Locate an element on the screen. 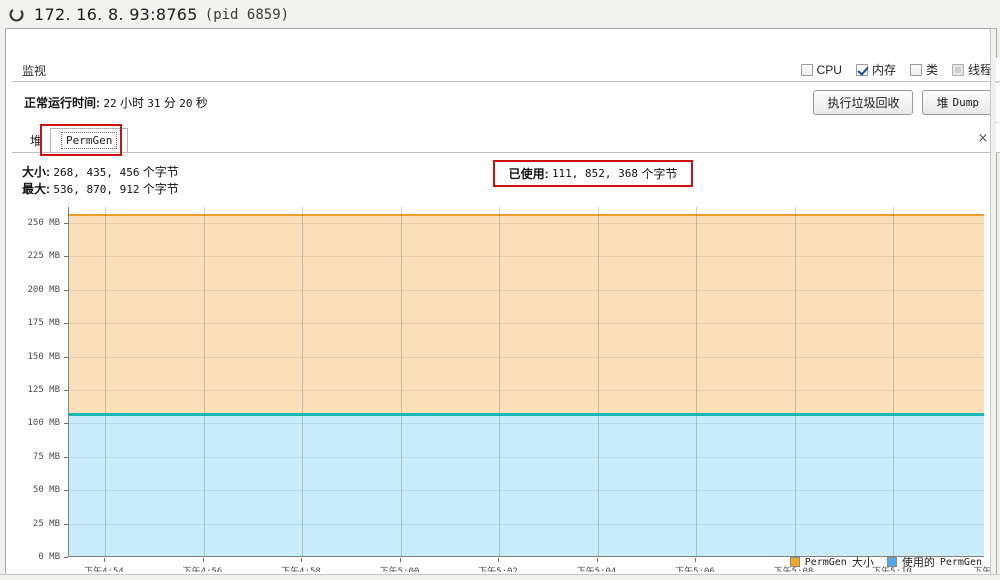  checkbox-memory-box is located at coordinates (861, 69).